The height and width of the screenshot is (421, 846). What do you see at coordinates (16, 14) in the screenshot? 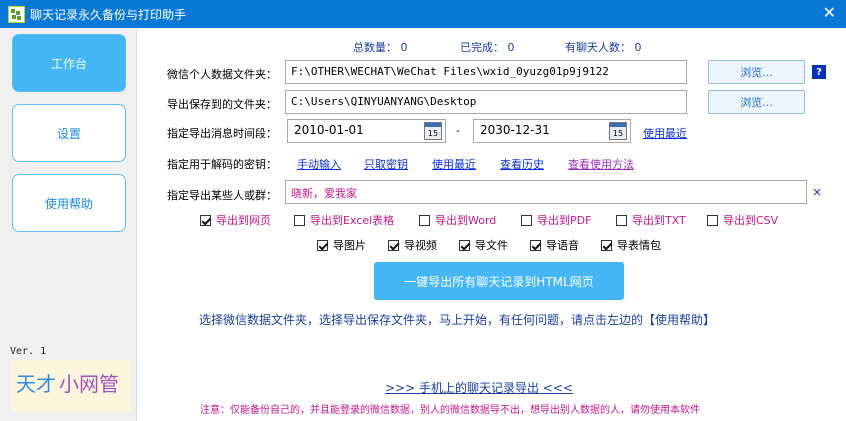
I see `app-icon` at bounding box center [16, 14].